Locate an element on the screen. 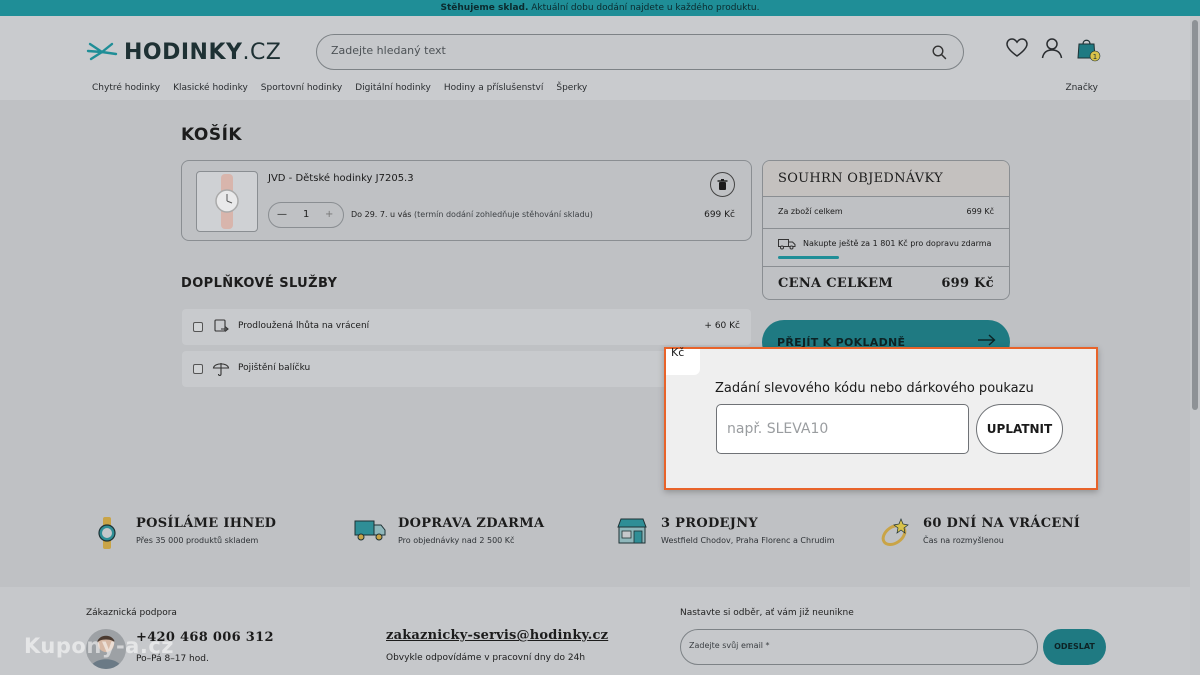  search-bar is located at coordinates (640, 52).